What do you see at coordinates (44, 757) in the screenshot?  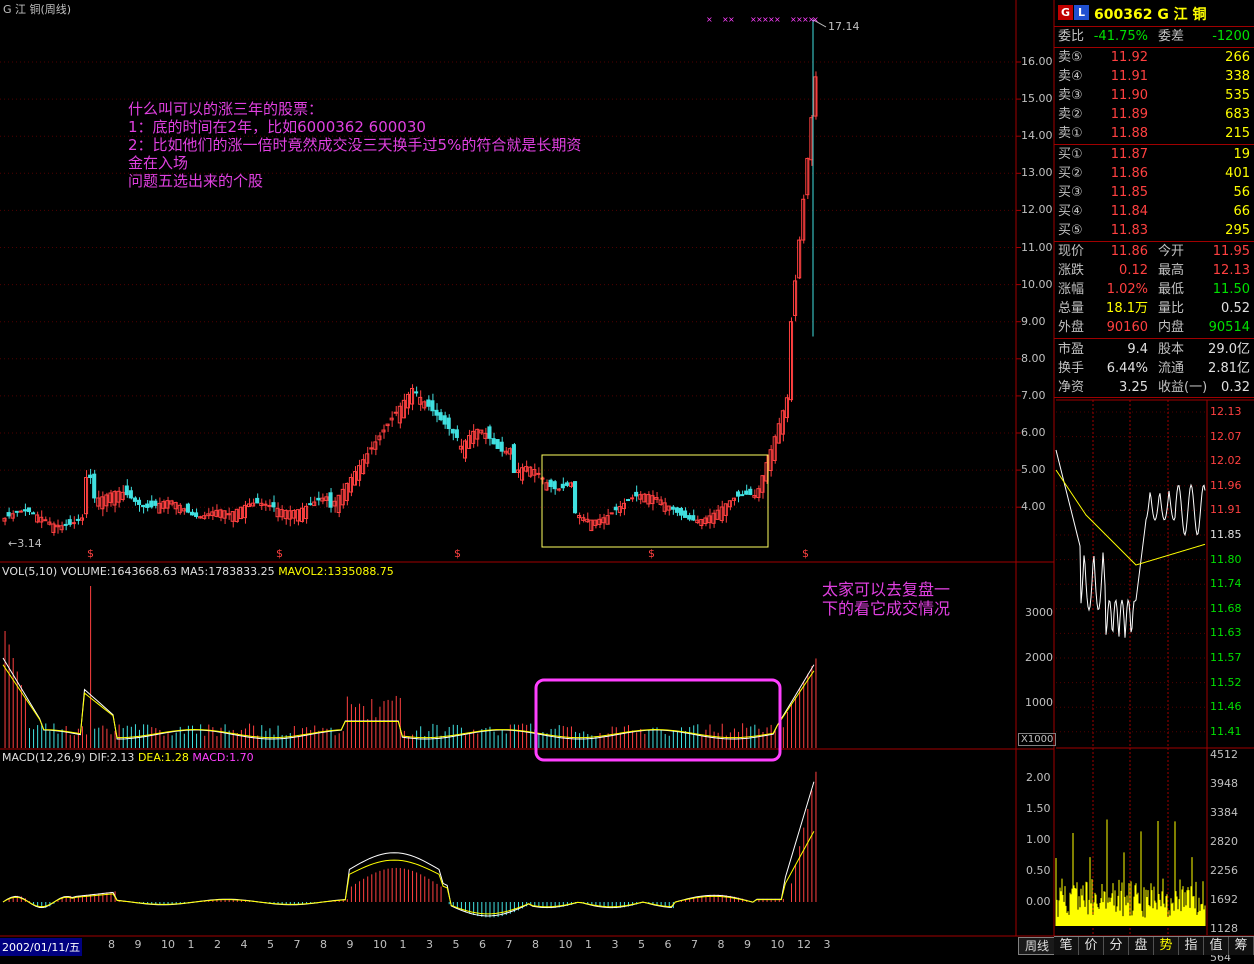 I see `macd-indicator-name: MACD(12,26,9)` at bounding box center [44, 757].